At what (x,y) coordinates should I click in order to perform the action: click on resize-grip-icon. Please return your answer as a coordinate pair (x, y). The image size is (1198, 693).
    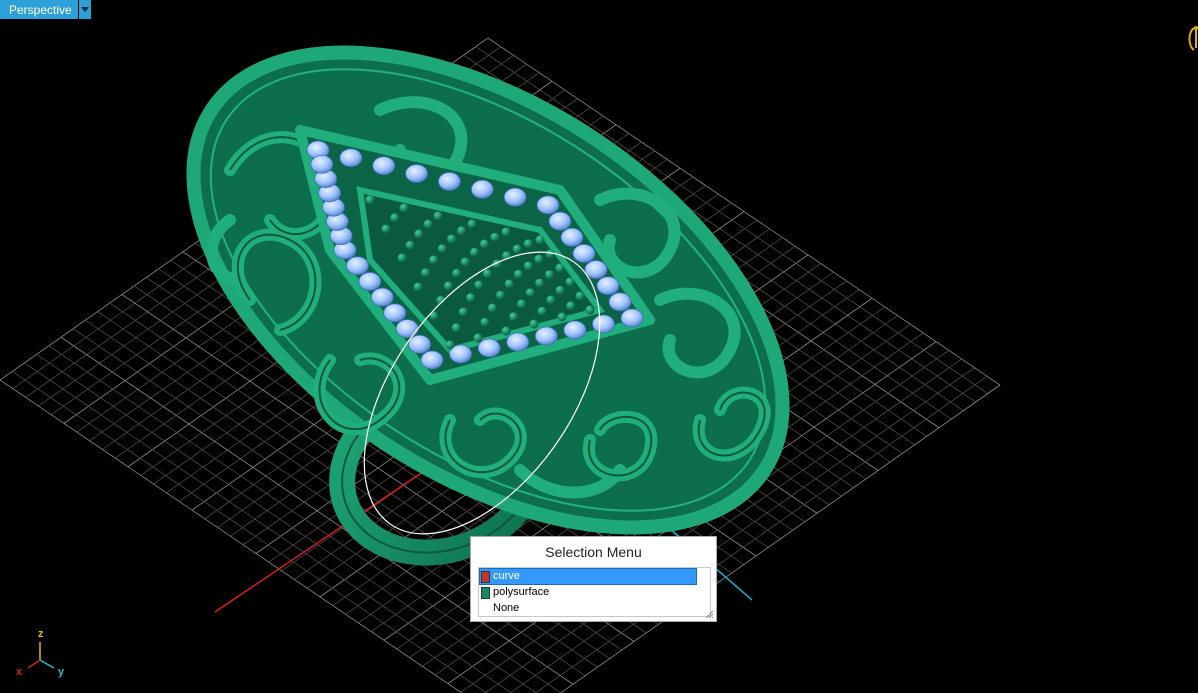
    Looking at the image, I should click on (709, 614).